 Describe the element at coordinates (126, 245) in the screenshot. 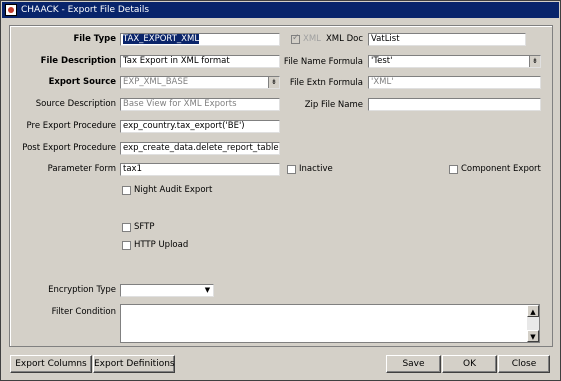

I see `http-upload-checkbox` at that location.